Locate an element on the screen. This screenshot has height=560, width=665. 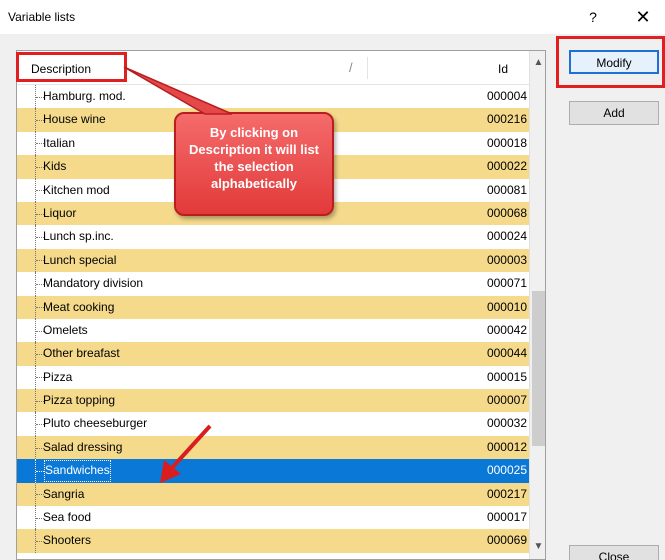
row-id: 000010 is located at coordinates (506, 306).